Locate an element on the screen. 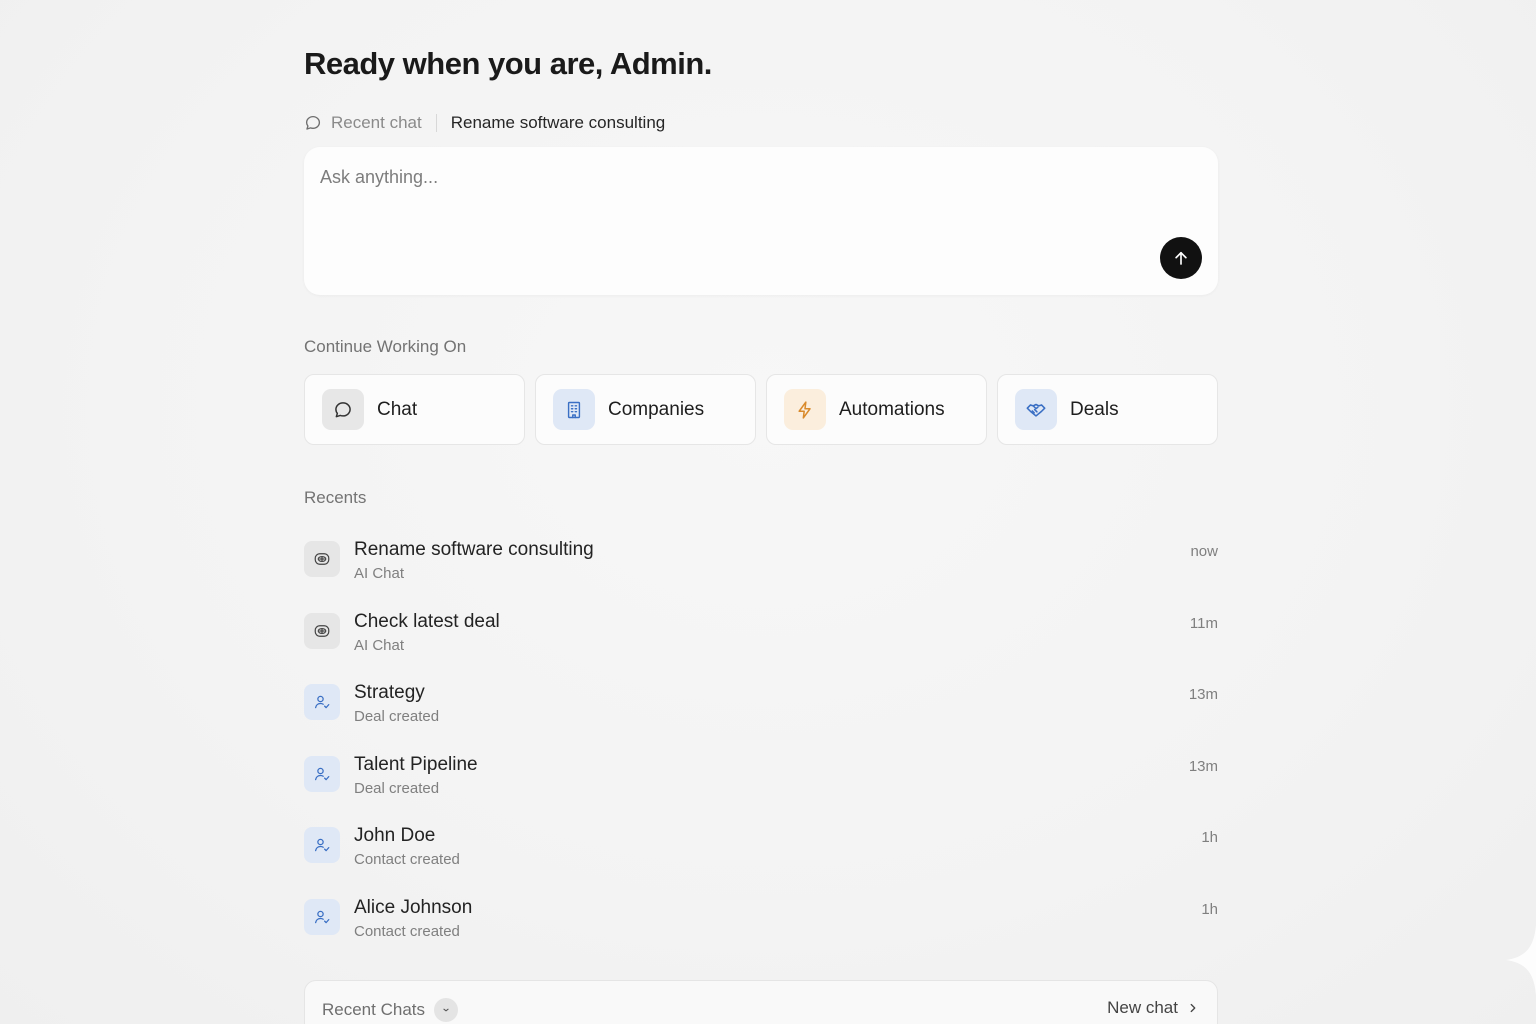  continue-working-cards: Chat Companies Automations Deals is located at coordinates (761, 409).